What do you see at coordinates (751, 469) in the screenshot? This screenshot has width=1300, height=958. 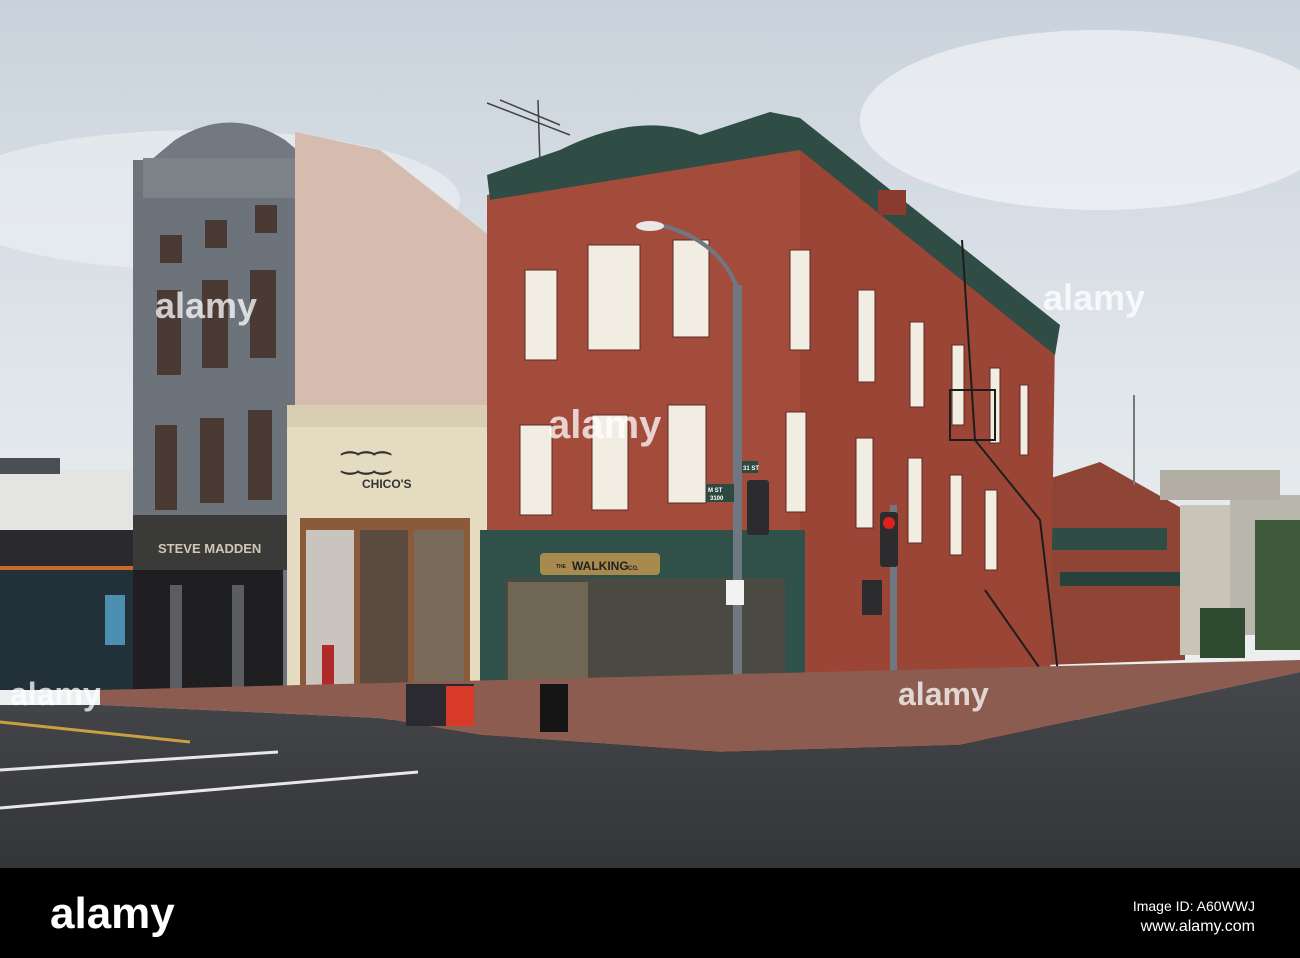 I see `street-sign-31st: 31 ST` at bounding box center [751, 469].